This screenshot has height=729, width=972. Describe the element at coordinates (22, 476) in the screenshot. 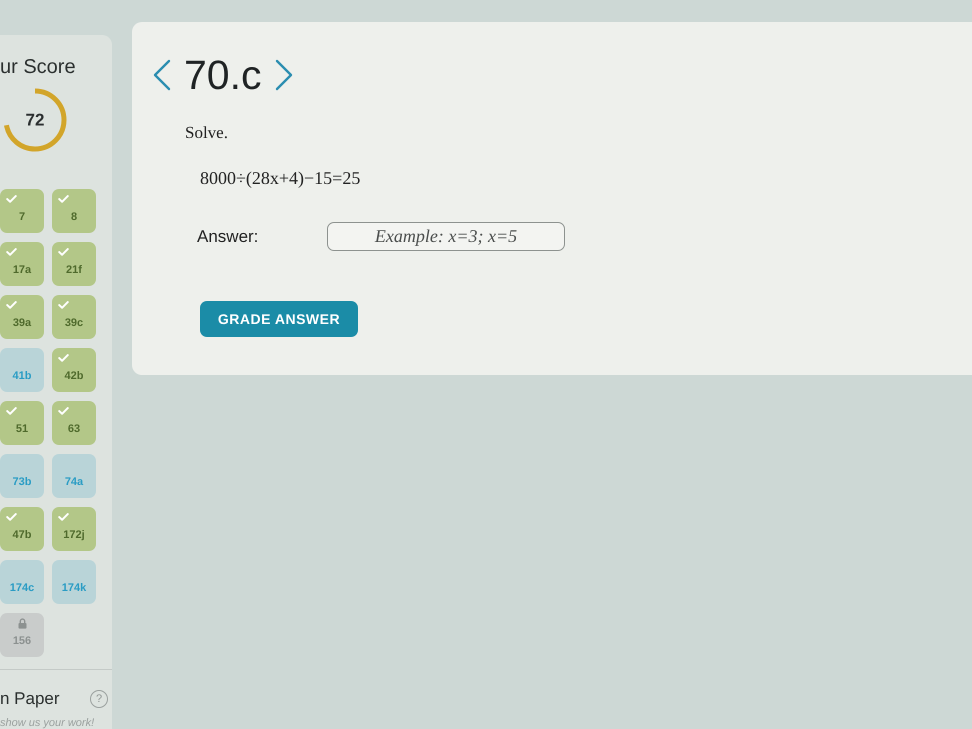

I see `problem-tile: 73b` at that location.